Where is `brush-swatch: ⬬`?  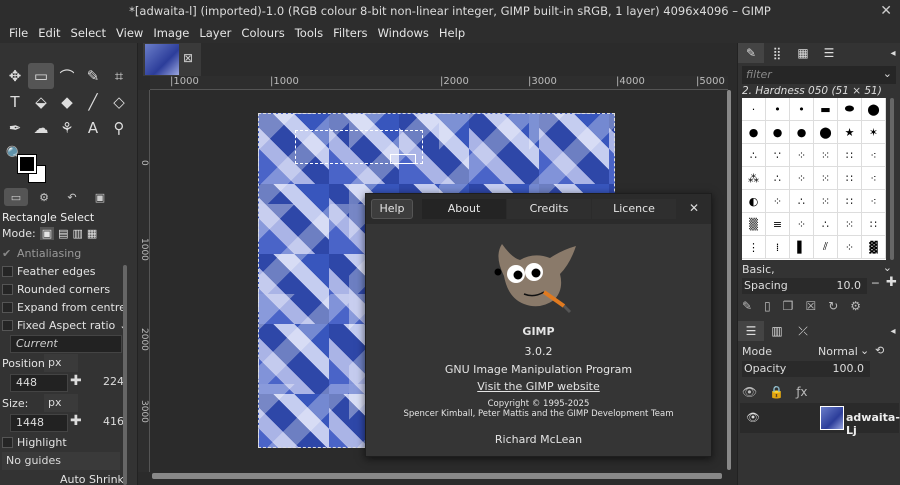
brush-swatch: ⬬ is located at coordinates (850, 109).